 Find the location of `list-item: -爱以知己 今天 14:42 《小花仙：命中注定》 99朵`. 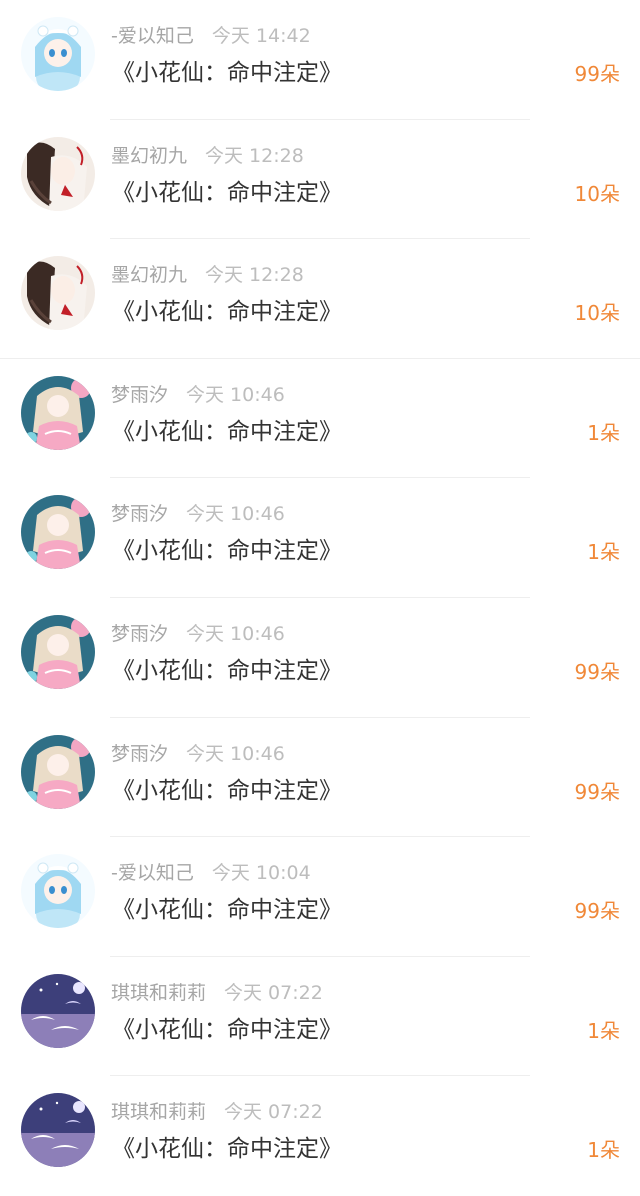

list-item: -爱以知己 今天 14:42 《小花仙：命中注定》 99朵 is located at coordinates (320, 60).